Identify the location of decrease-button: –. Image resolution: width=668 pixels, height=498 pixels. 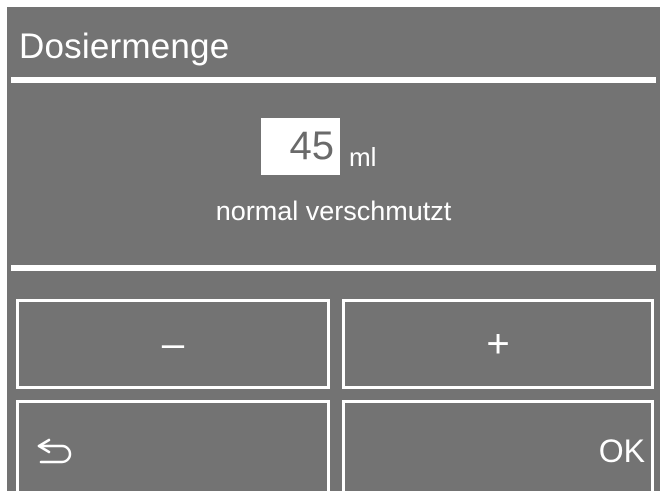
(173, 344).